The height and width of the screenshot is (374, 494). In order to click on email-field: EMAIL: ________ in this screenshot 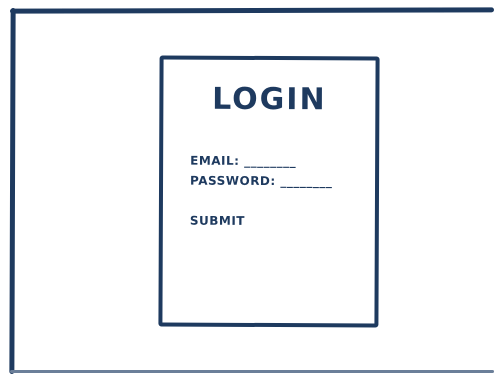, I will do `click(243, 161)`.